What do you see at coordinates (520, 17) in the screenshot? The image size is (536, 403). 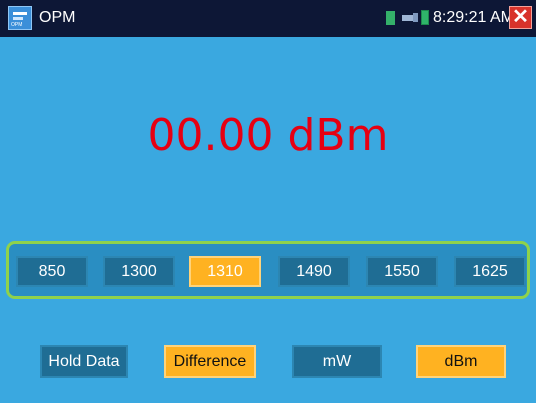 I see `close-button: ✕` at bounding box center [520, 17].